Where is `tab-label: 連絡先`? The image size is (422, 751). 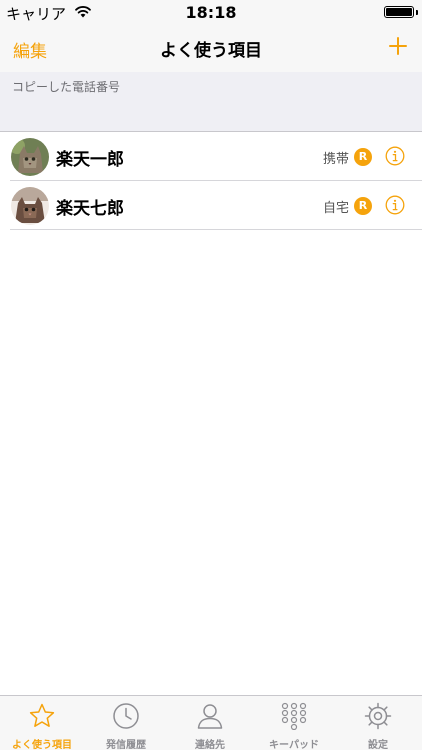
tab-label: 連絡先 is located at coordinates (210, 745).